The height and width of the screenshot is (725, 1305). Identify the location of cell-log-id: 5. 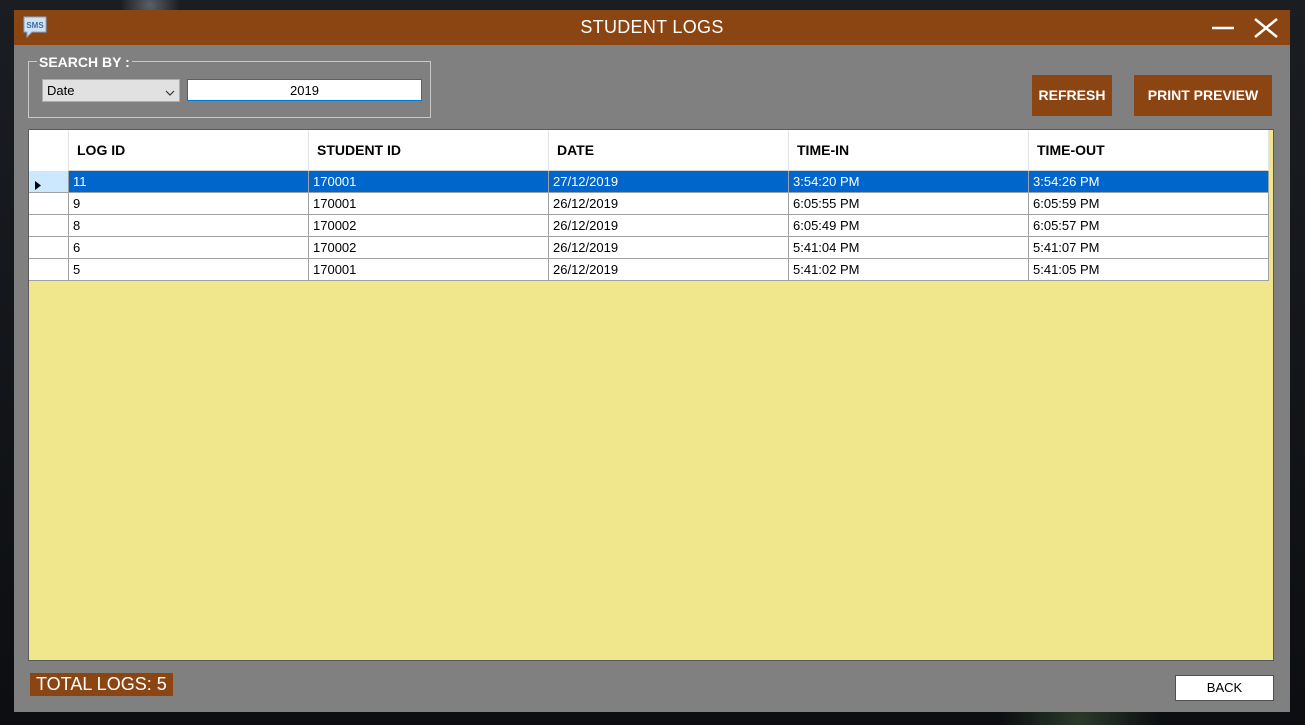
(189, 269).